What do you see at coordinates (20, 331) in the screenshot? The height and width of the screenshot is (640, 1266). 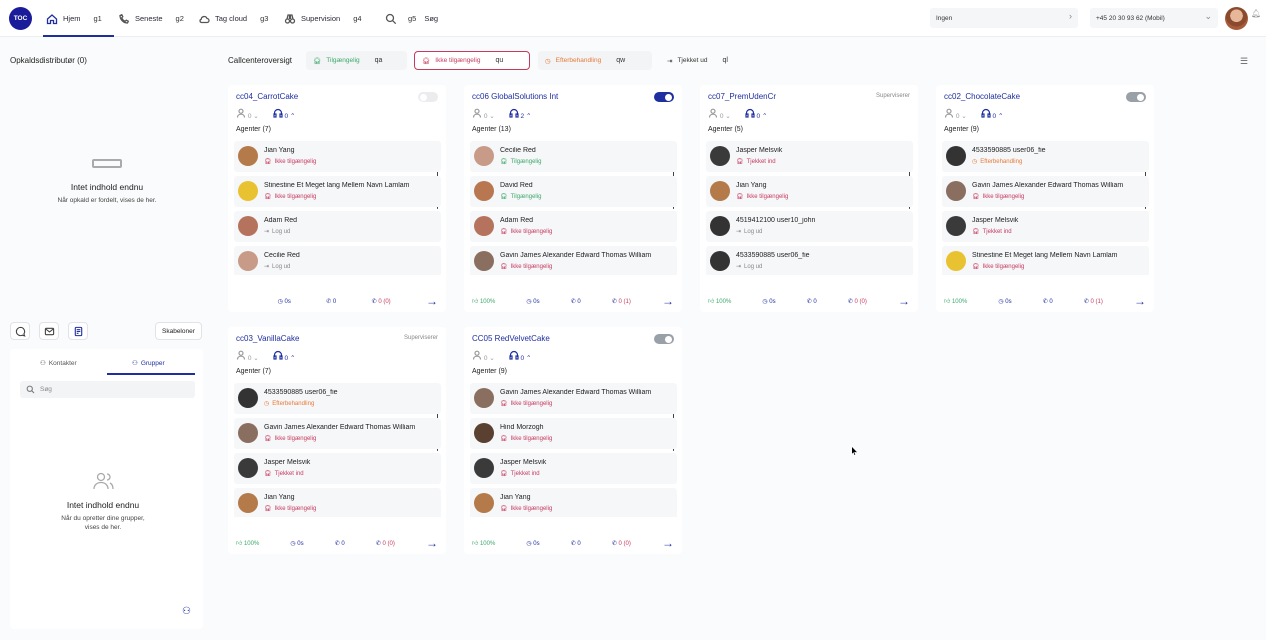 I see `chat-button` at bounding box center [20, 331].